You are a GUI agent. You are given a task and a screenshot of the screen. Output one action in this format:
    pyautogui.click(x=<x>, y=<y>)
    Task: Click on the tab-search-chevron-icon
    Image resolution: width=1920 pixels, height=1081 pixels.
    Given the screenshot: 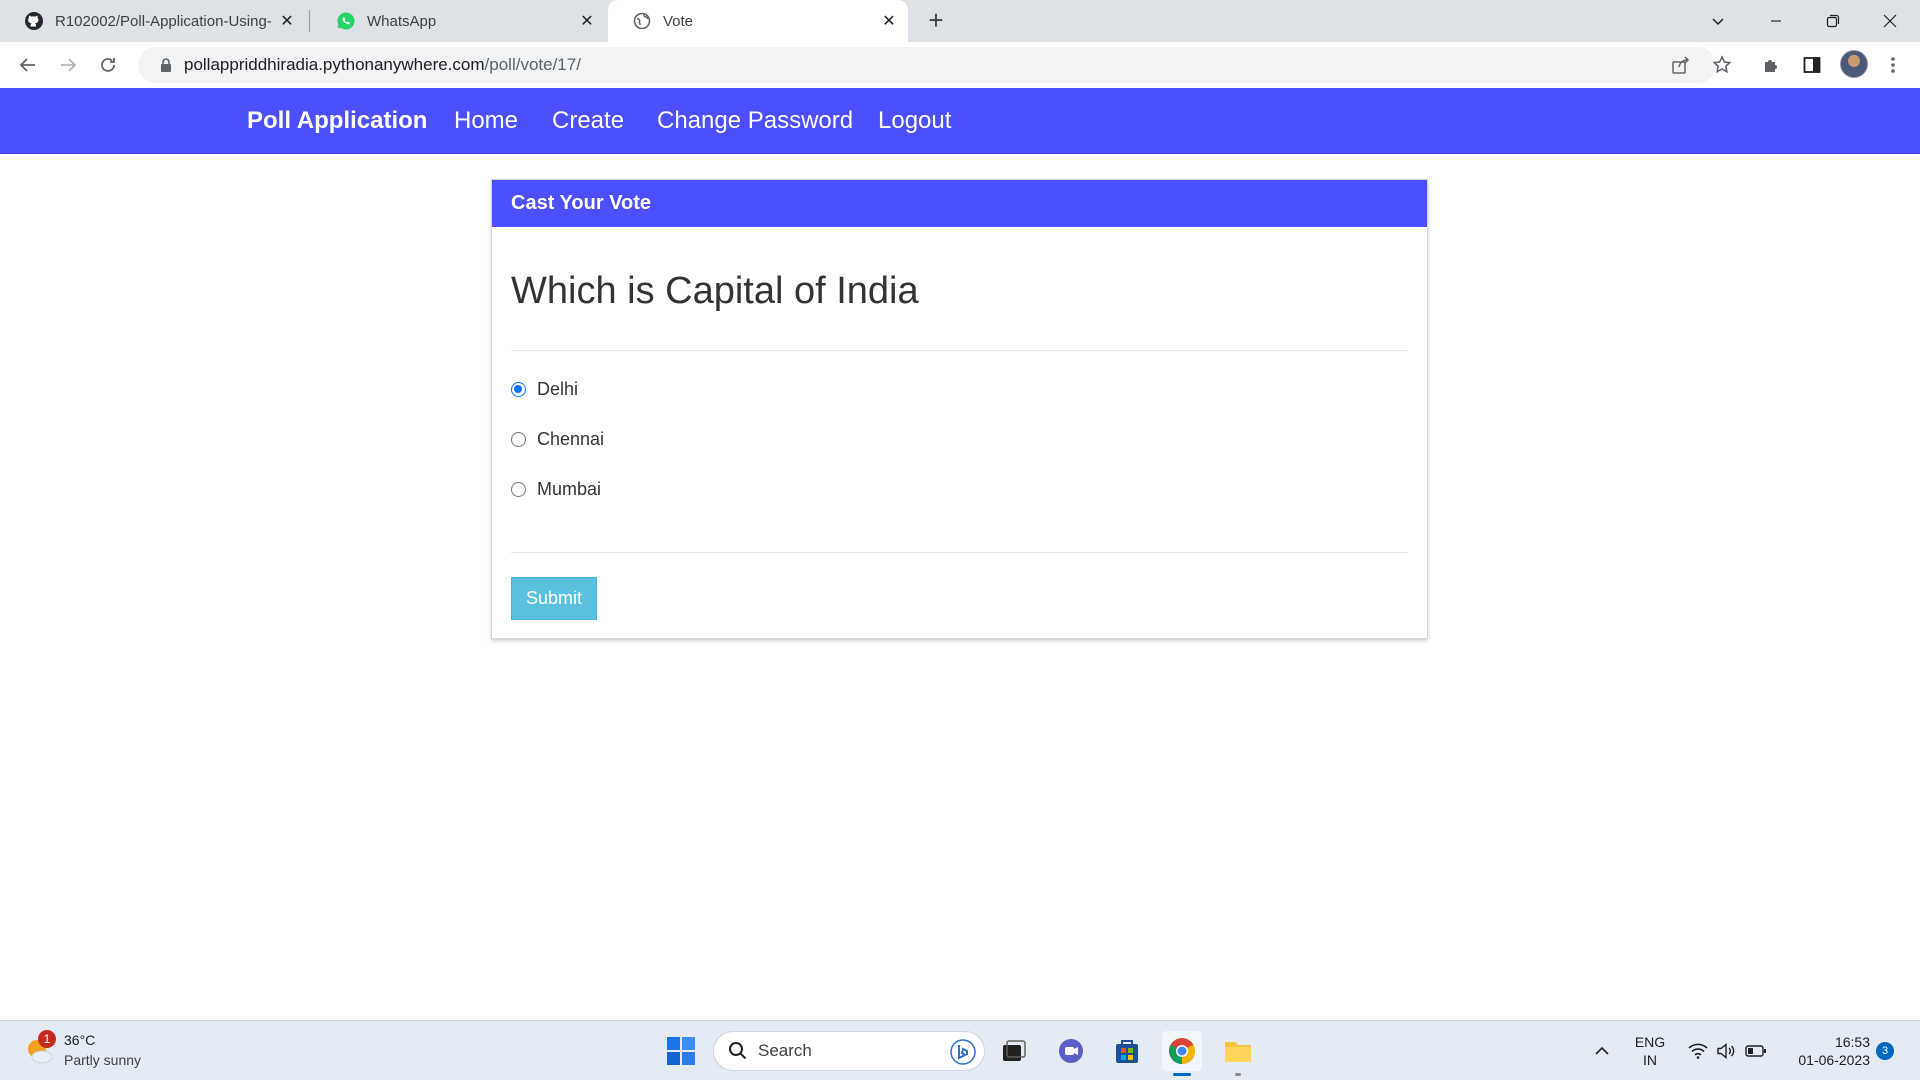 What is the action you would take?
    pyautogui.click(x=1718, y=21)
    